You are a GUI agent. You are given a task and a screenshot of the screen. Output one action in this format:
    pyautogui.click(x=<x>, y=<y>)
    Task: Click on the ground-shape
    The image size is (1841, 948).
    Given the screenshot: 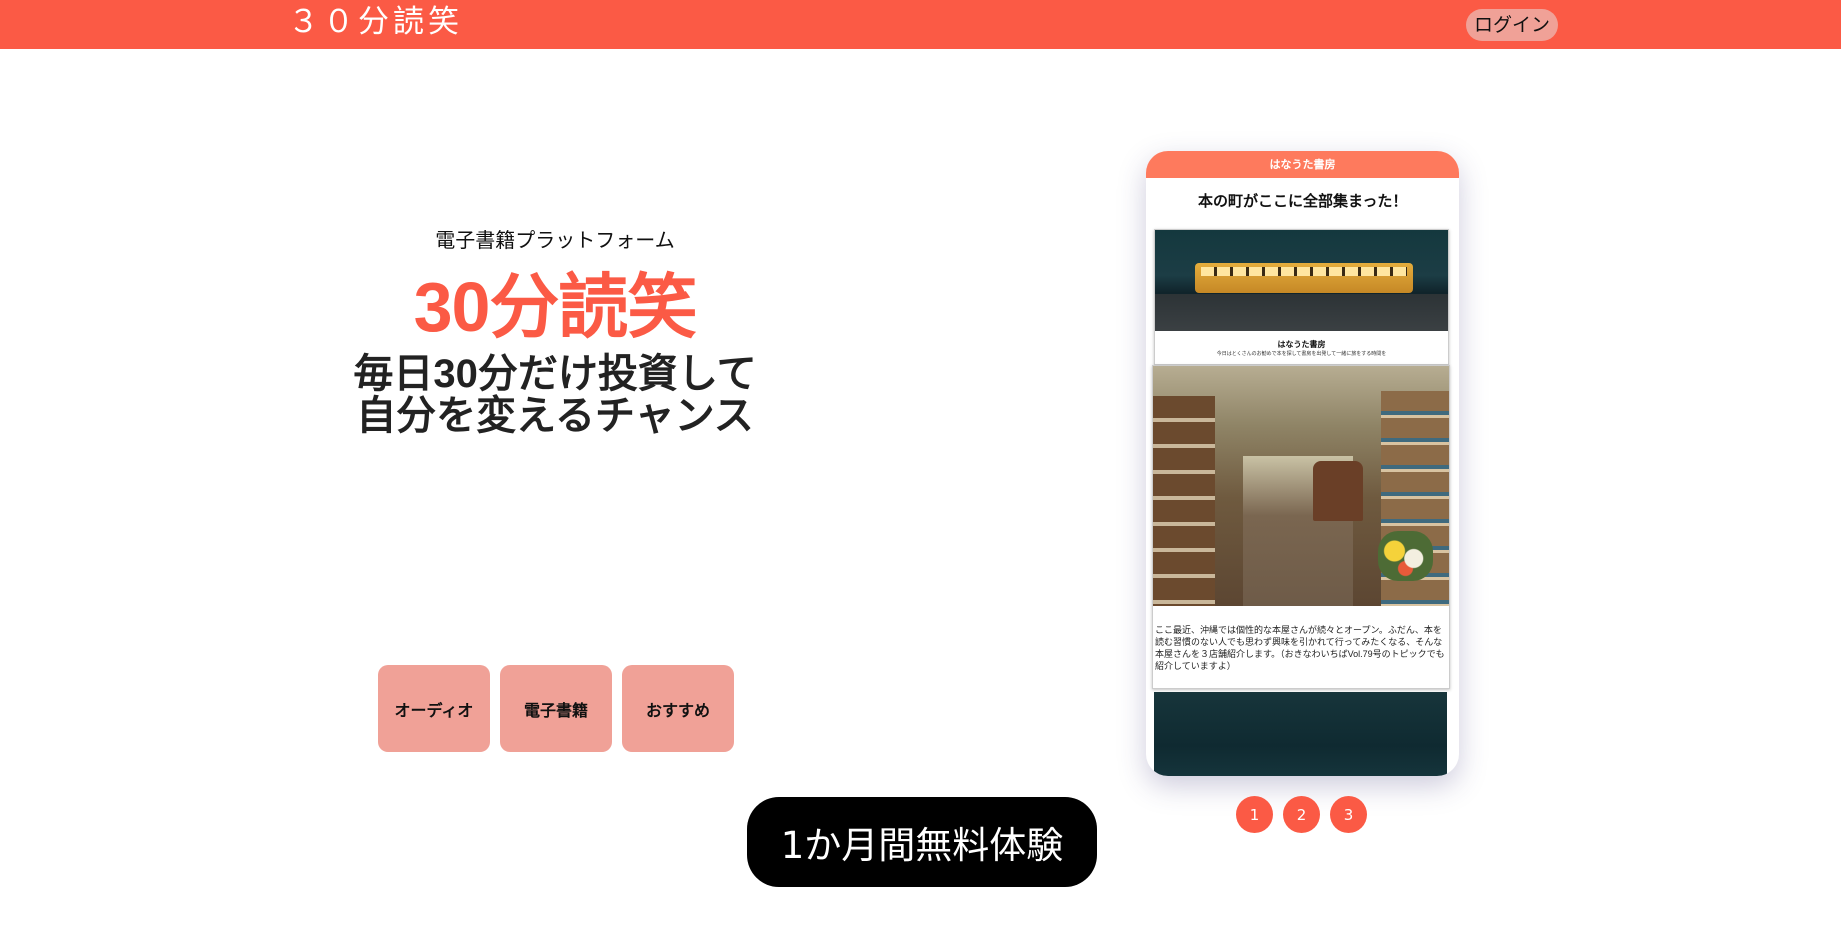 What is the action you would take?
    pyautogui.click(x=1301, y=312)
    